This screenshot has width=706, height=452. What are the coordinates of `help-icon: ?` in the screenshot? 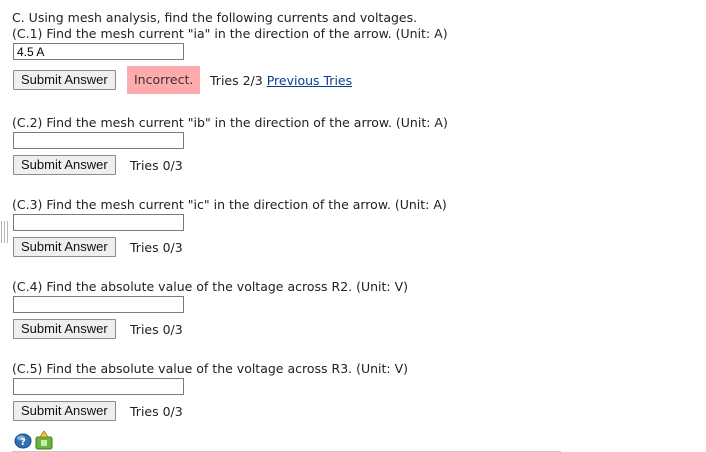 It's located at (23, 440).